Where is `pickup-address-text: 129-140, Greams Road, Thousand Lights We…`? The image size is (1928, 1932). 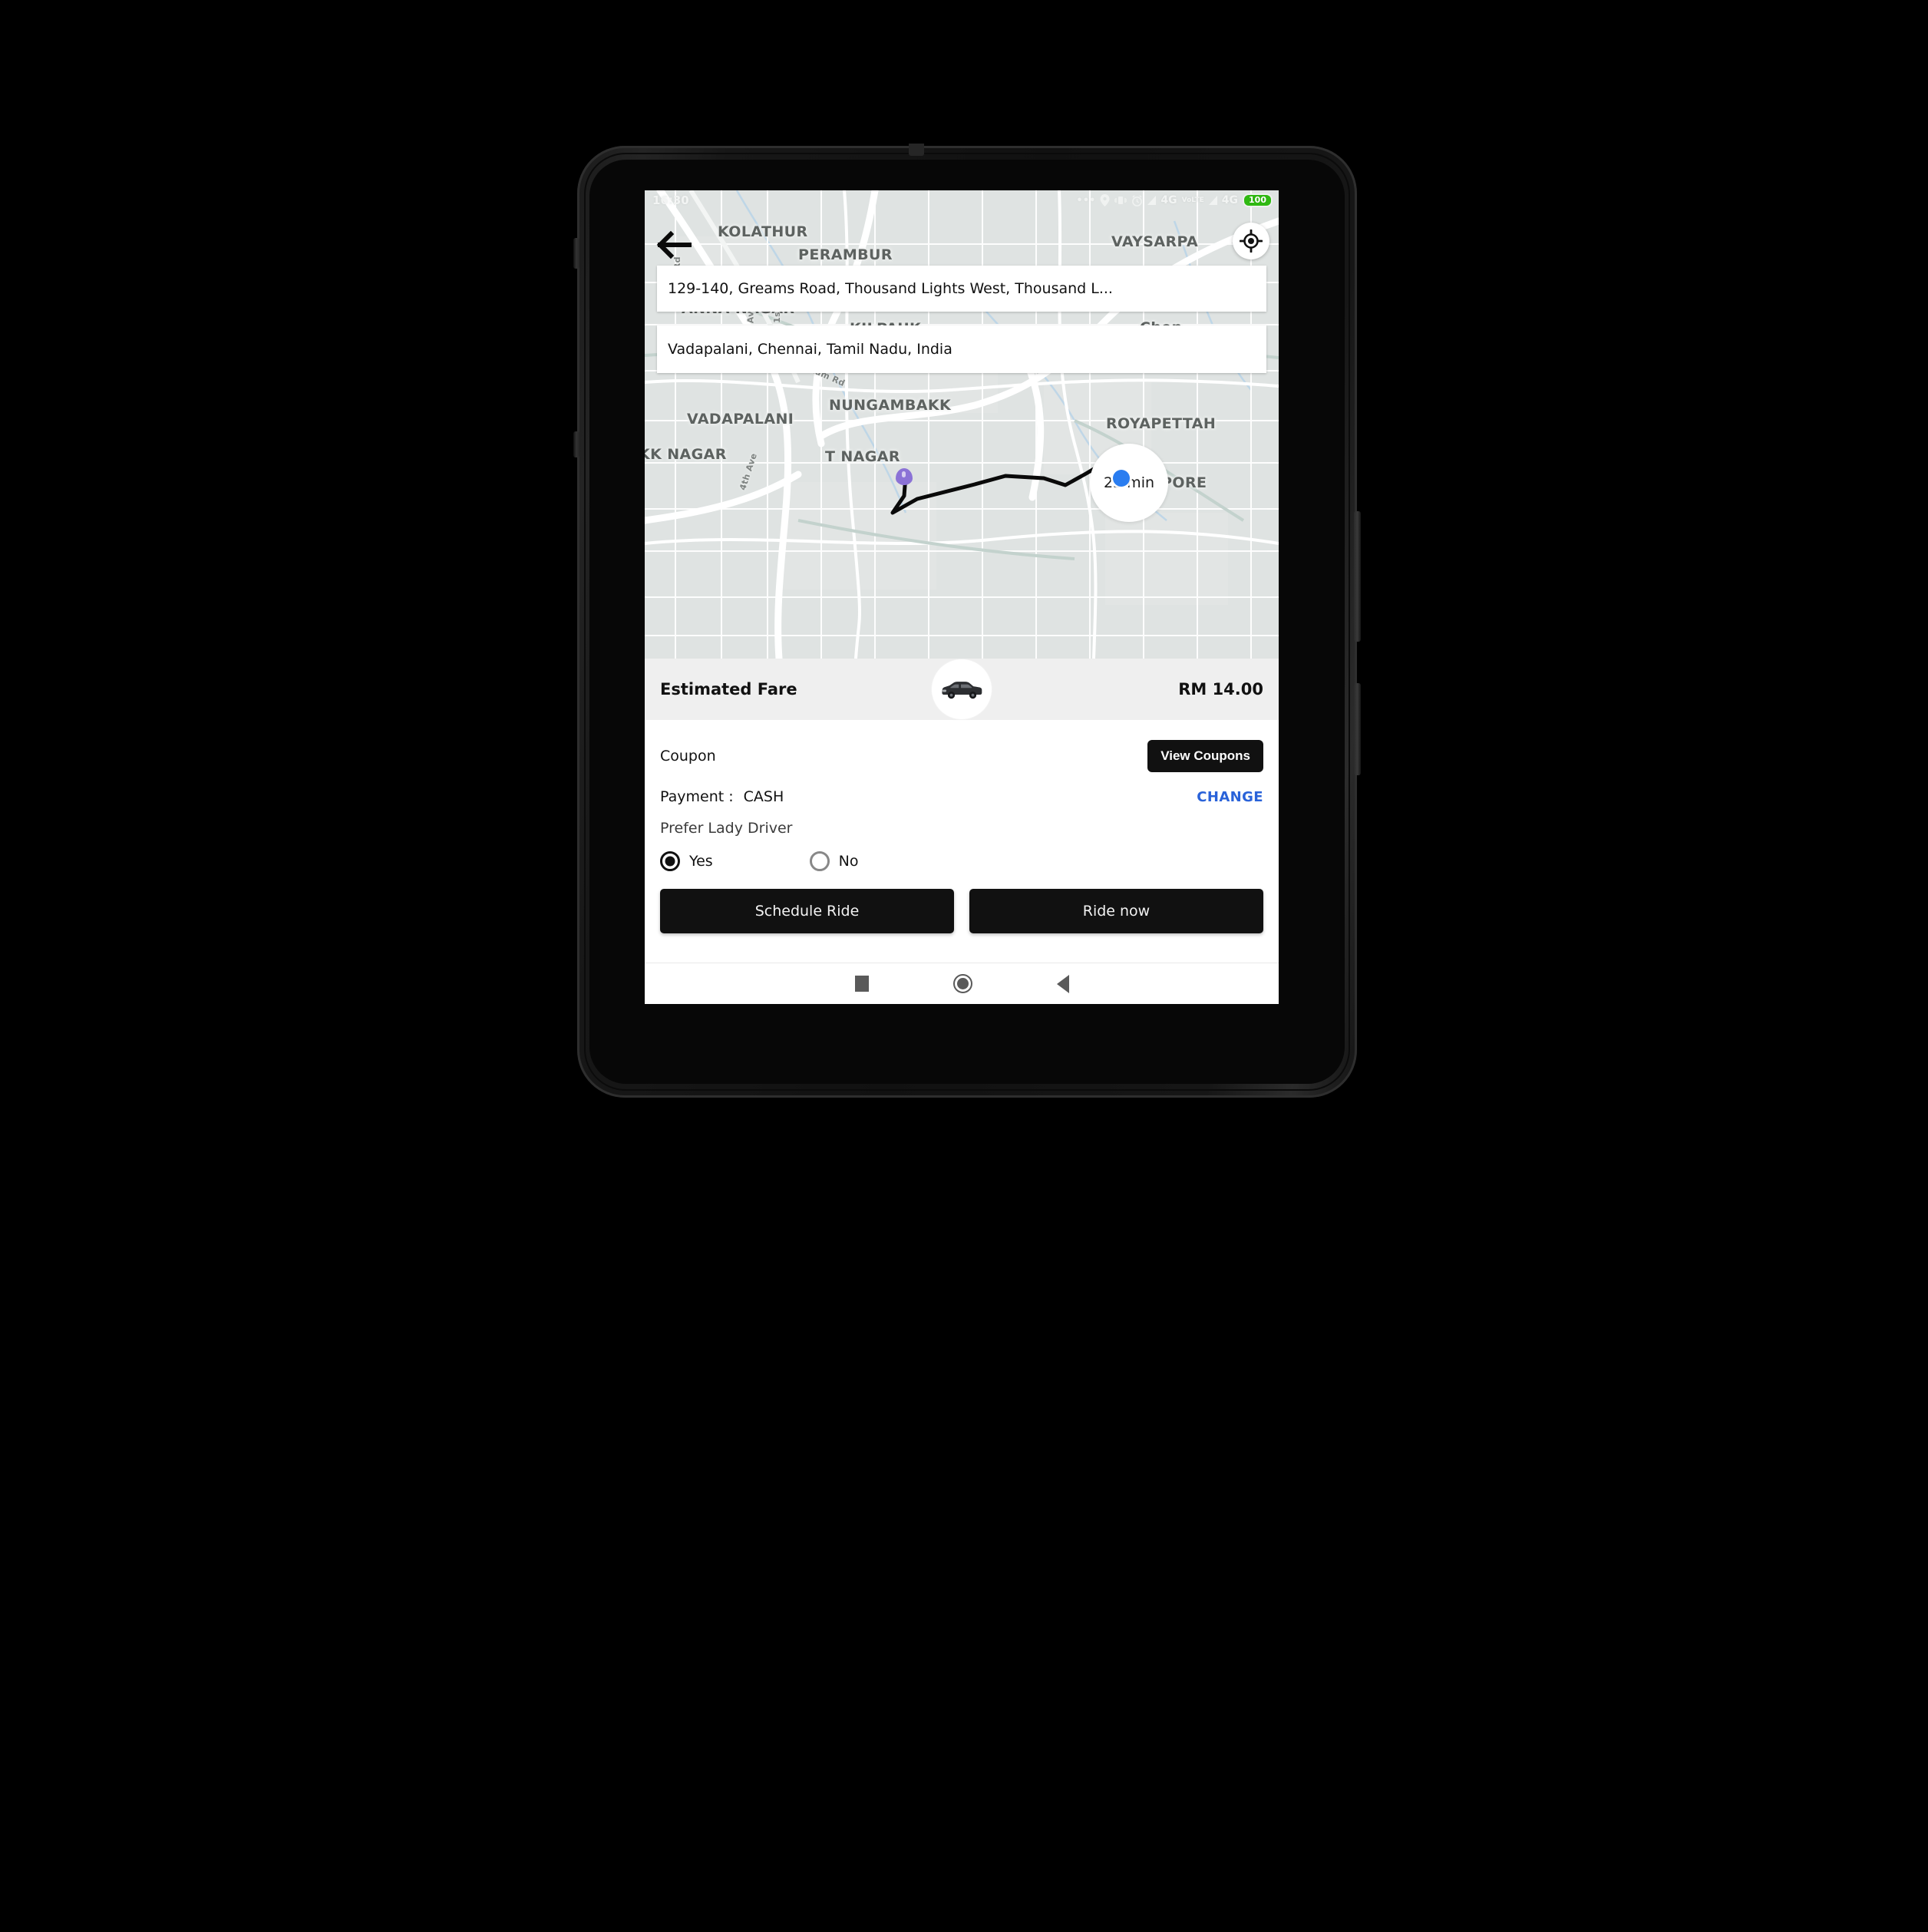 pickup-address-text: 129-140, Greams Road, Thousand Lights We… is located at coordinates (891, 288).